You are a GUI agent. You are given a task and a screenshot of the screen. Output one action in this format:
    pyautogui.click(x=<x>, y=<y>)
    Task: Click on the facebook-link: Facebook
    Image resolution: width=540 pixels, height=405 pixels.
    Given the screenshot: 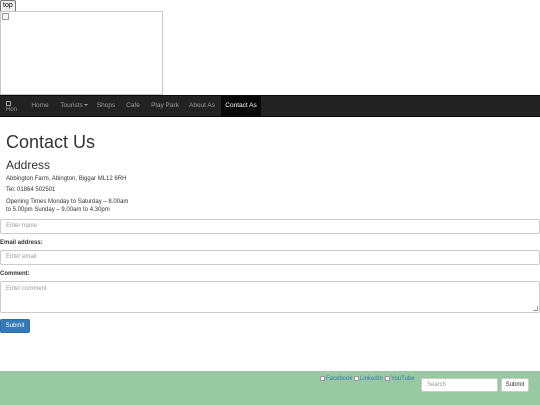 What is the action you would take?
    pyautogui.click(x=336, y=379)
    